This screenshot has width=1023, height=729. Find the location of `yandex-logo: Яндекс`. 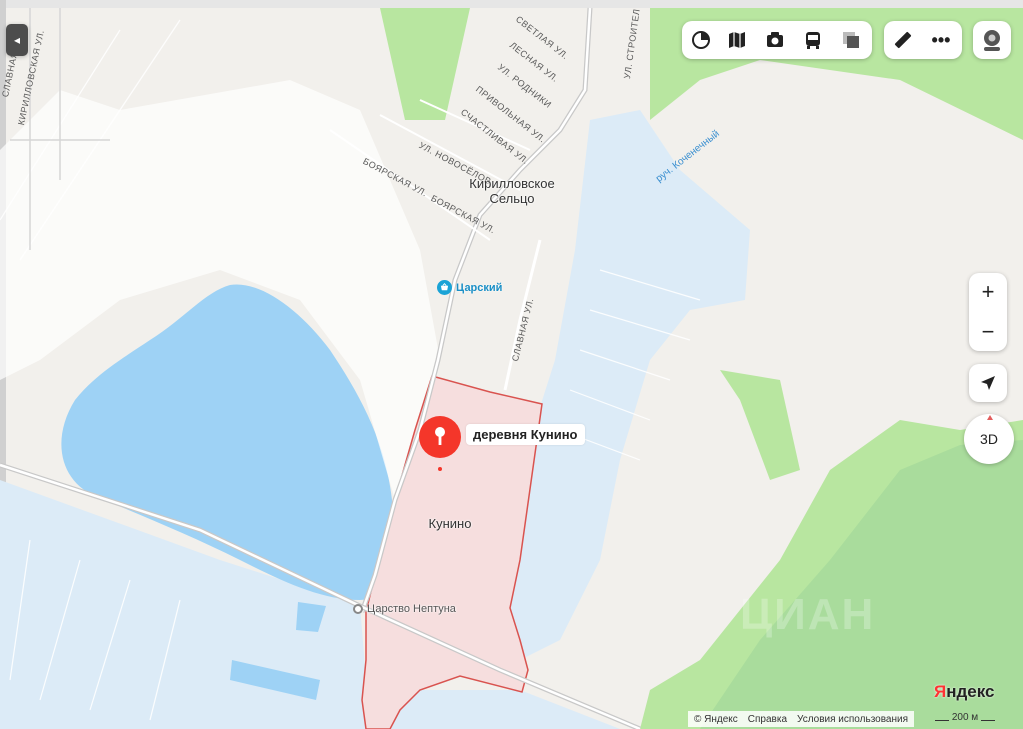

yandex-logo: Яндекс is located at coordinates (964, 692).